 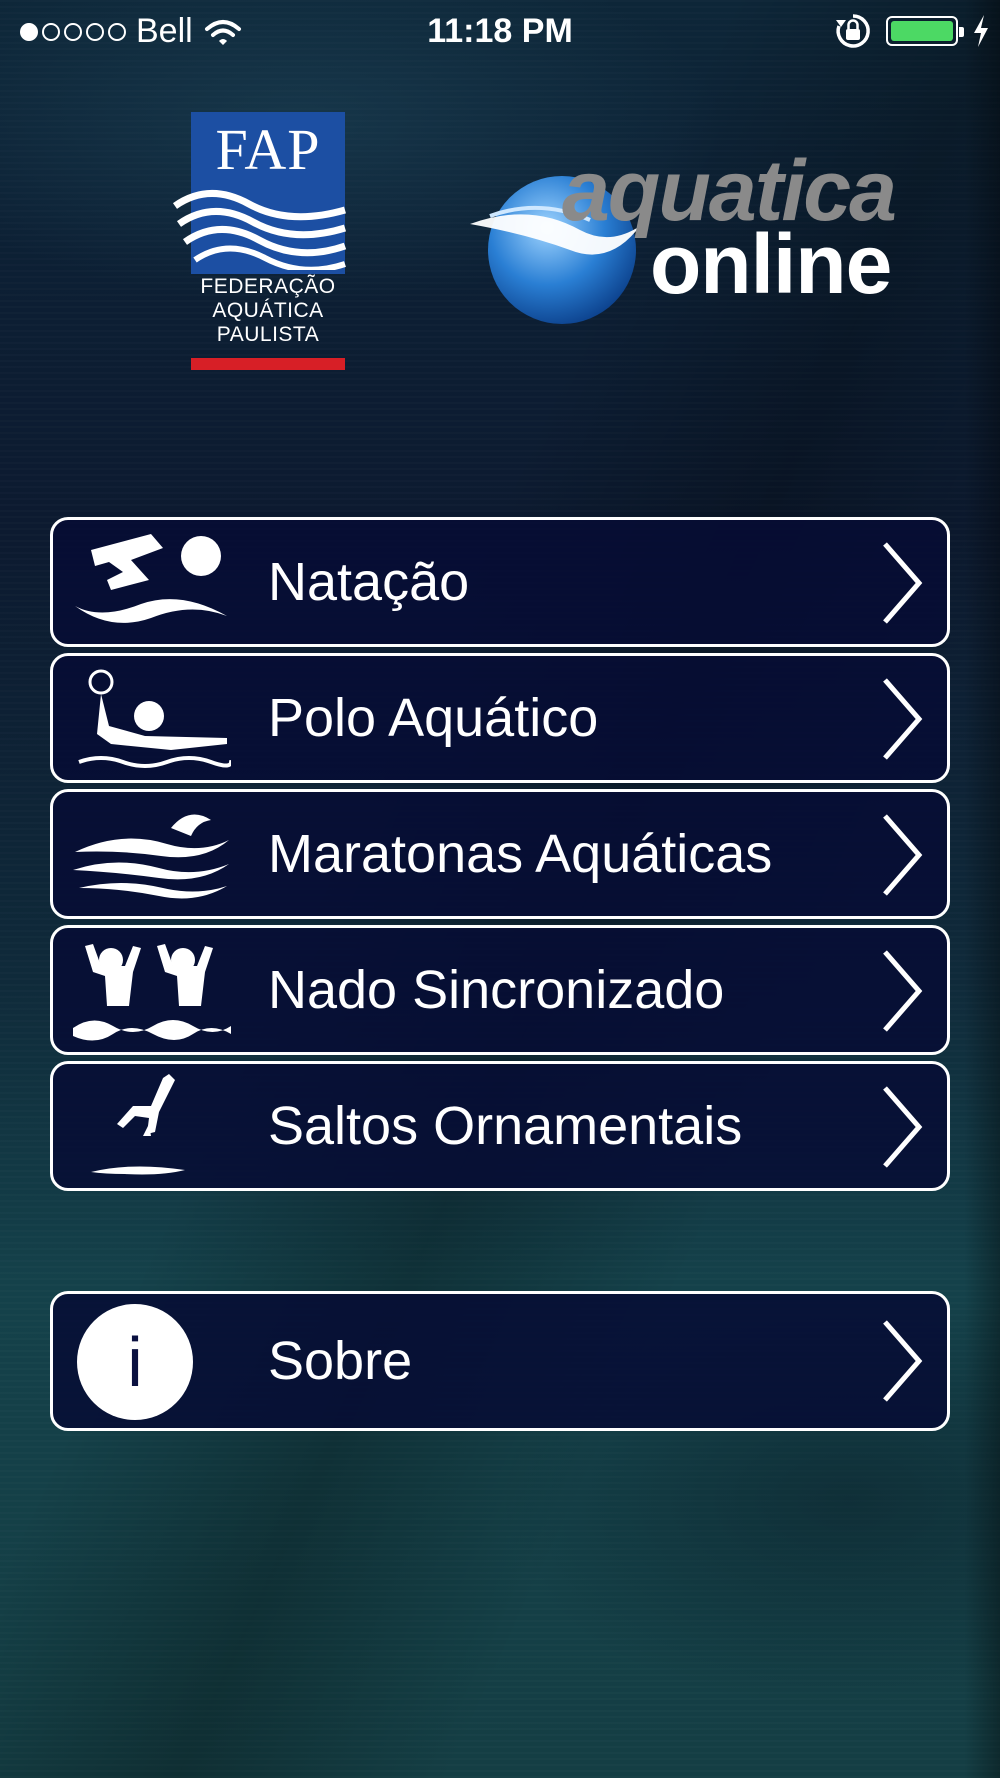 I want to click on menu-item-label: Nado Sincronizado, so click(x=496, y=990).